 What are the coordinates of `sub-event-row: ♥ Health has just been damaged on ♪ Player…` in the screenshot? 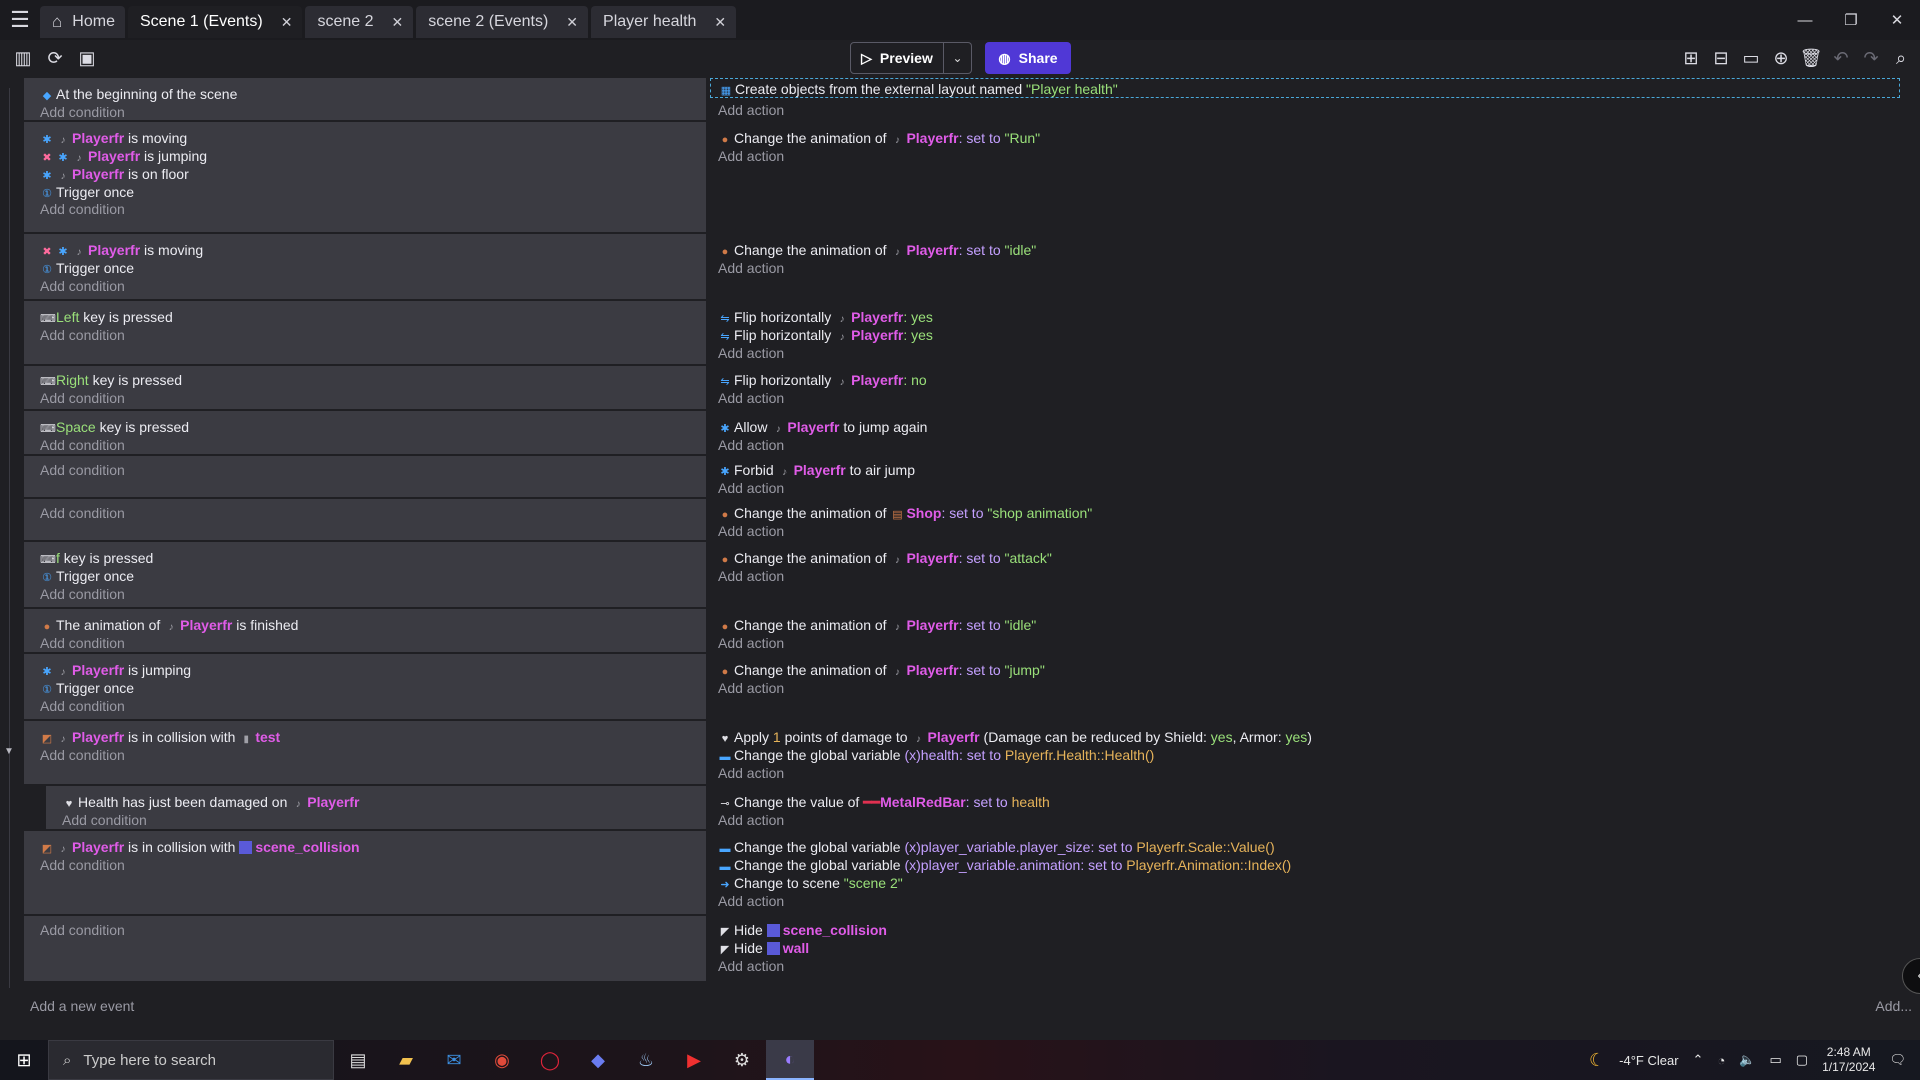 It's located at (964, 808).